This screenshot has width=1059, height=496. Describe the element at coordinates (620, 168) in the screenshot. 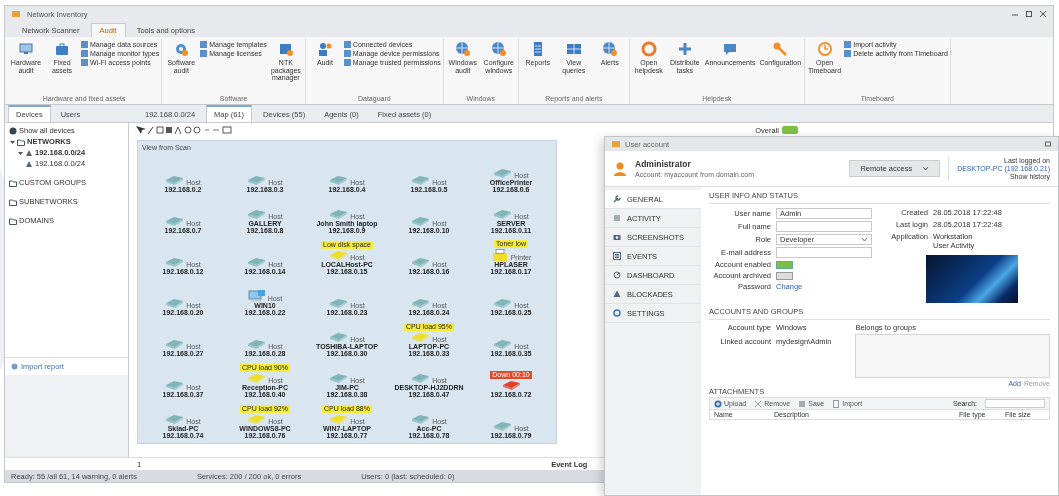

I see `user-avatar-icon` at that location.